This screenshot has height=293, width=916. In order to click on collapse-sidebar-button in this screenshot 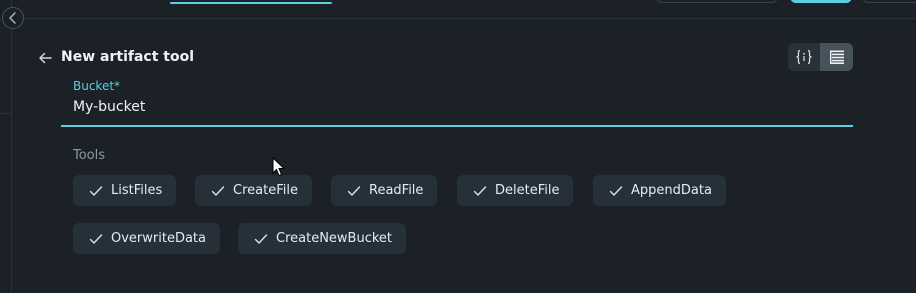, I will do `click(13, 18)`.